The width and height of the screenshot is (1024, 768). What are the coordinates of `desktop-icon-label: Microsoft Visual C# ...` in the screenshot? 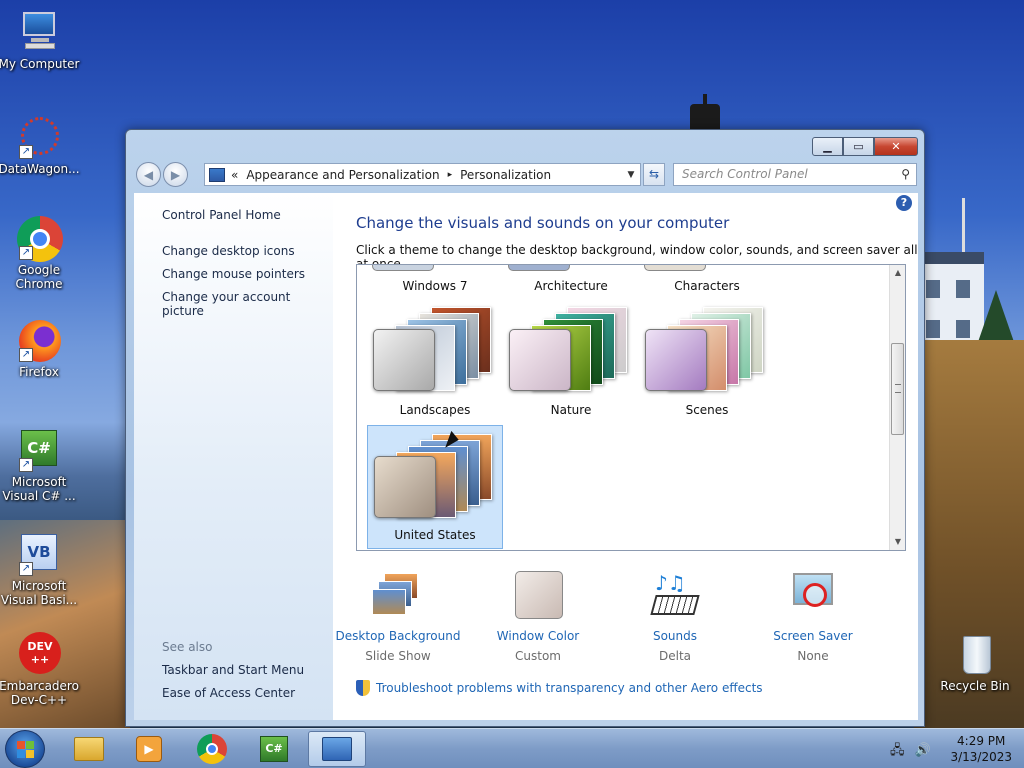 It's located at (39, 489).